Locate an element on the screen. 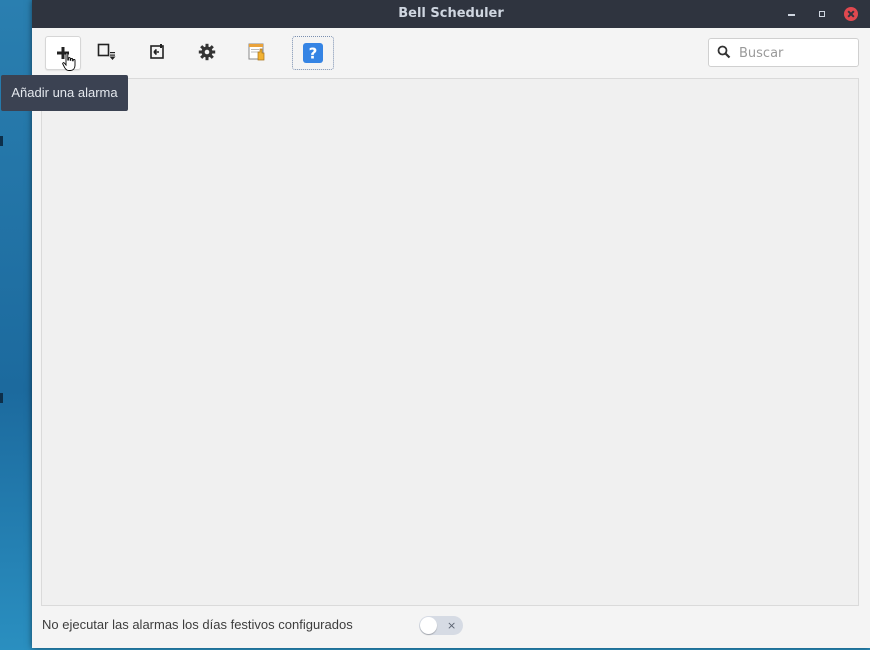 This screenshot has height=650, width=870. search-input is located at coordinates (795, 53).